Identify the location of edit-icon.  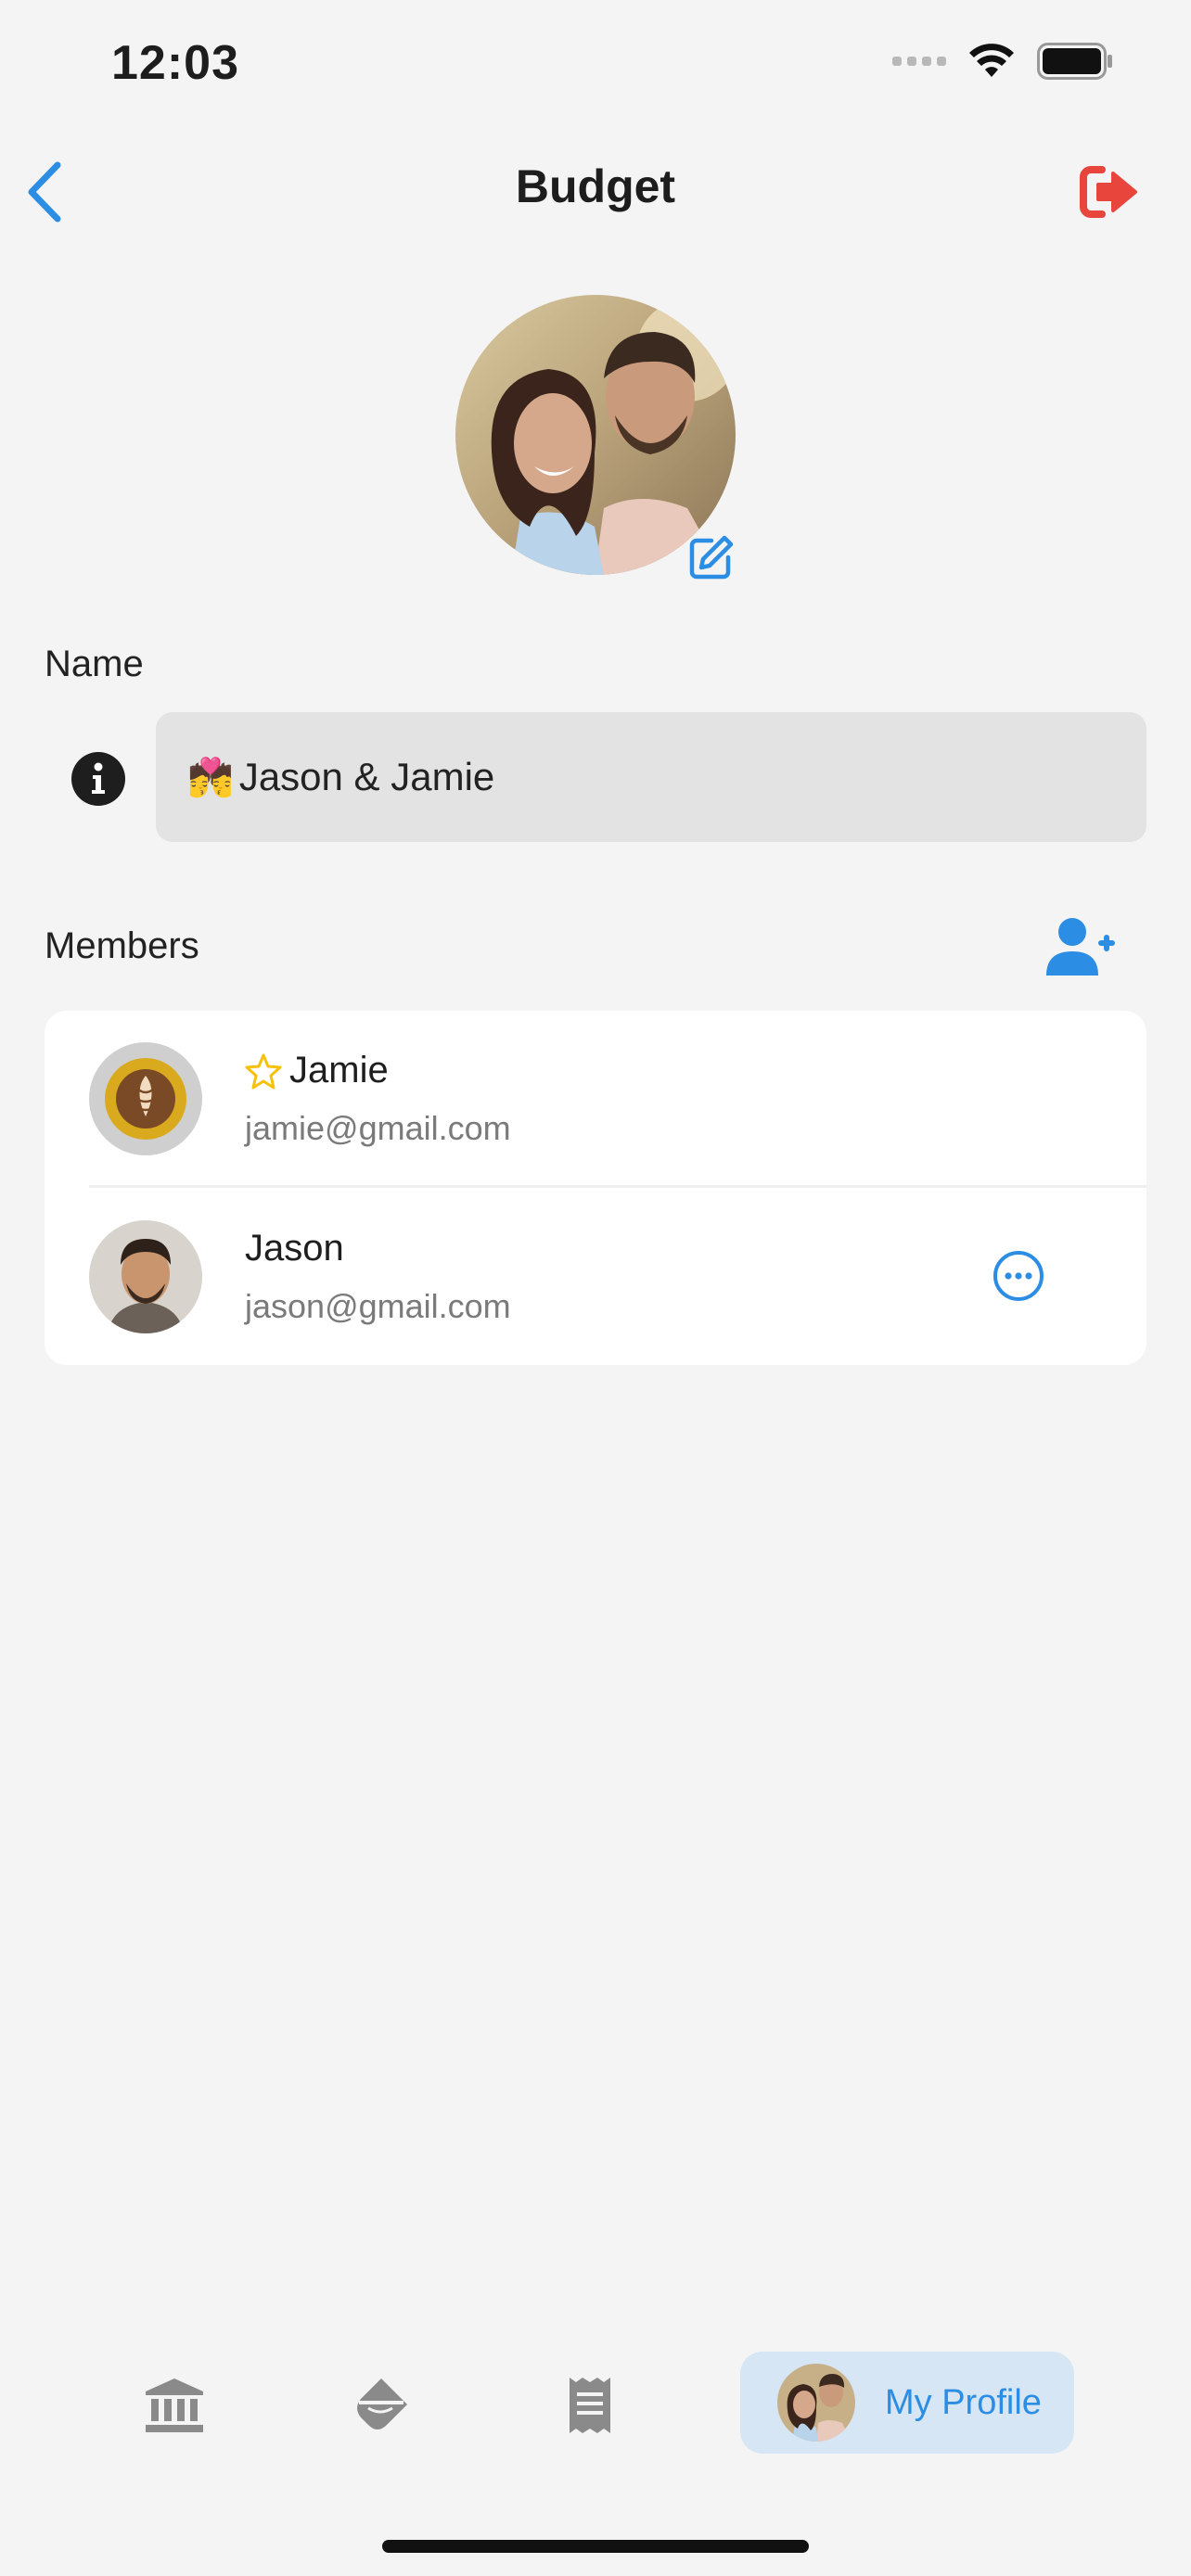
(712, 558).